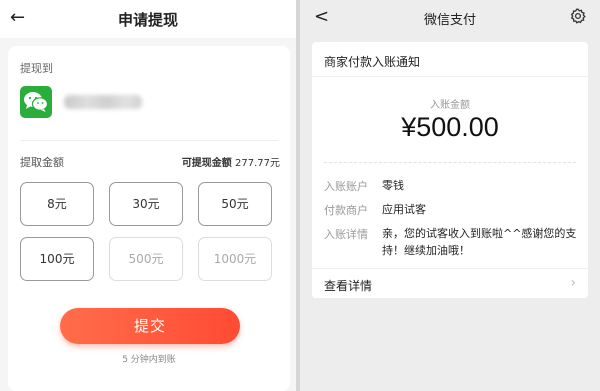 The height and width of the screenshot is (391, 600). I want to click on amount-label: 提取金额, so click(42, 162).